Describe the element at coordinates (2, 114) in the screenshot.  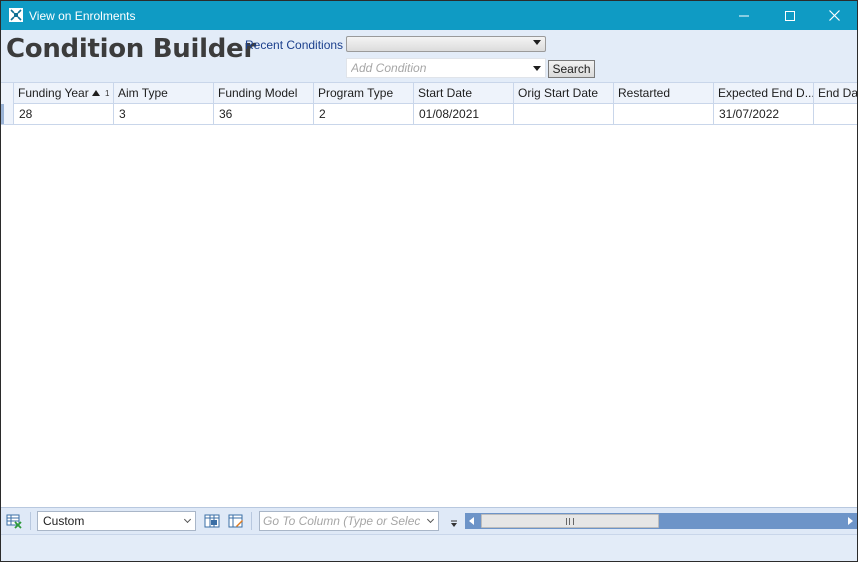
I see `row-selected-marker` at that location.